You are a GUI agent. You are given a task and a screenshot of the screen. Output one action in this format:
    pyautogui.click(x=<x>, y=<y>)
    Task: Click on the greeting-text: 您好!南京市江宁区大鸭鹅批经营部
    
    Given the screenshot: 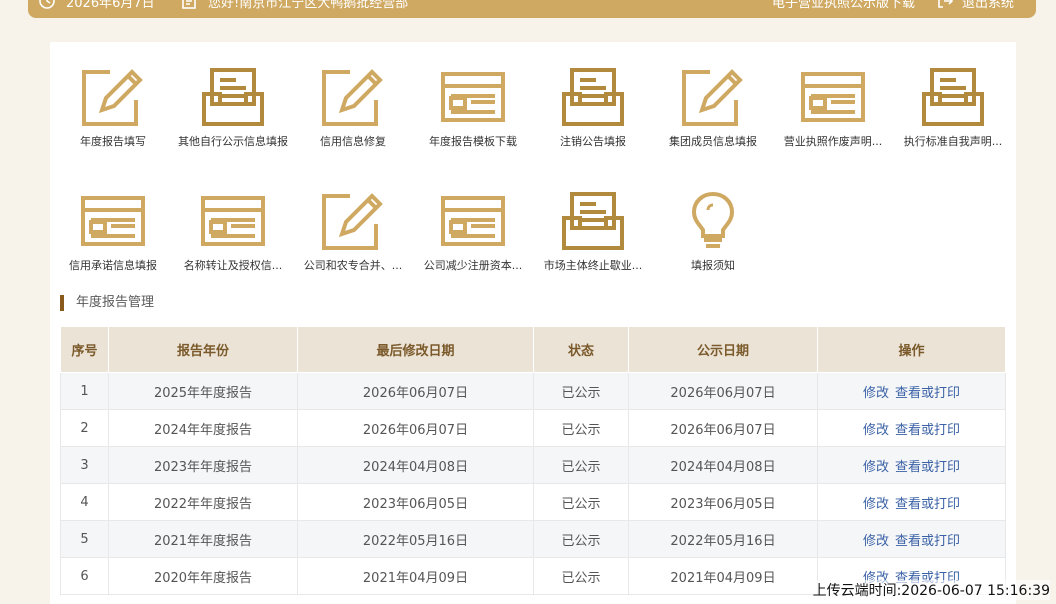 What is the action you would take?
    pyautogui.click(x=308, y=5)
    